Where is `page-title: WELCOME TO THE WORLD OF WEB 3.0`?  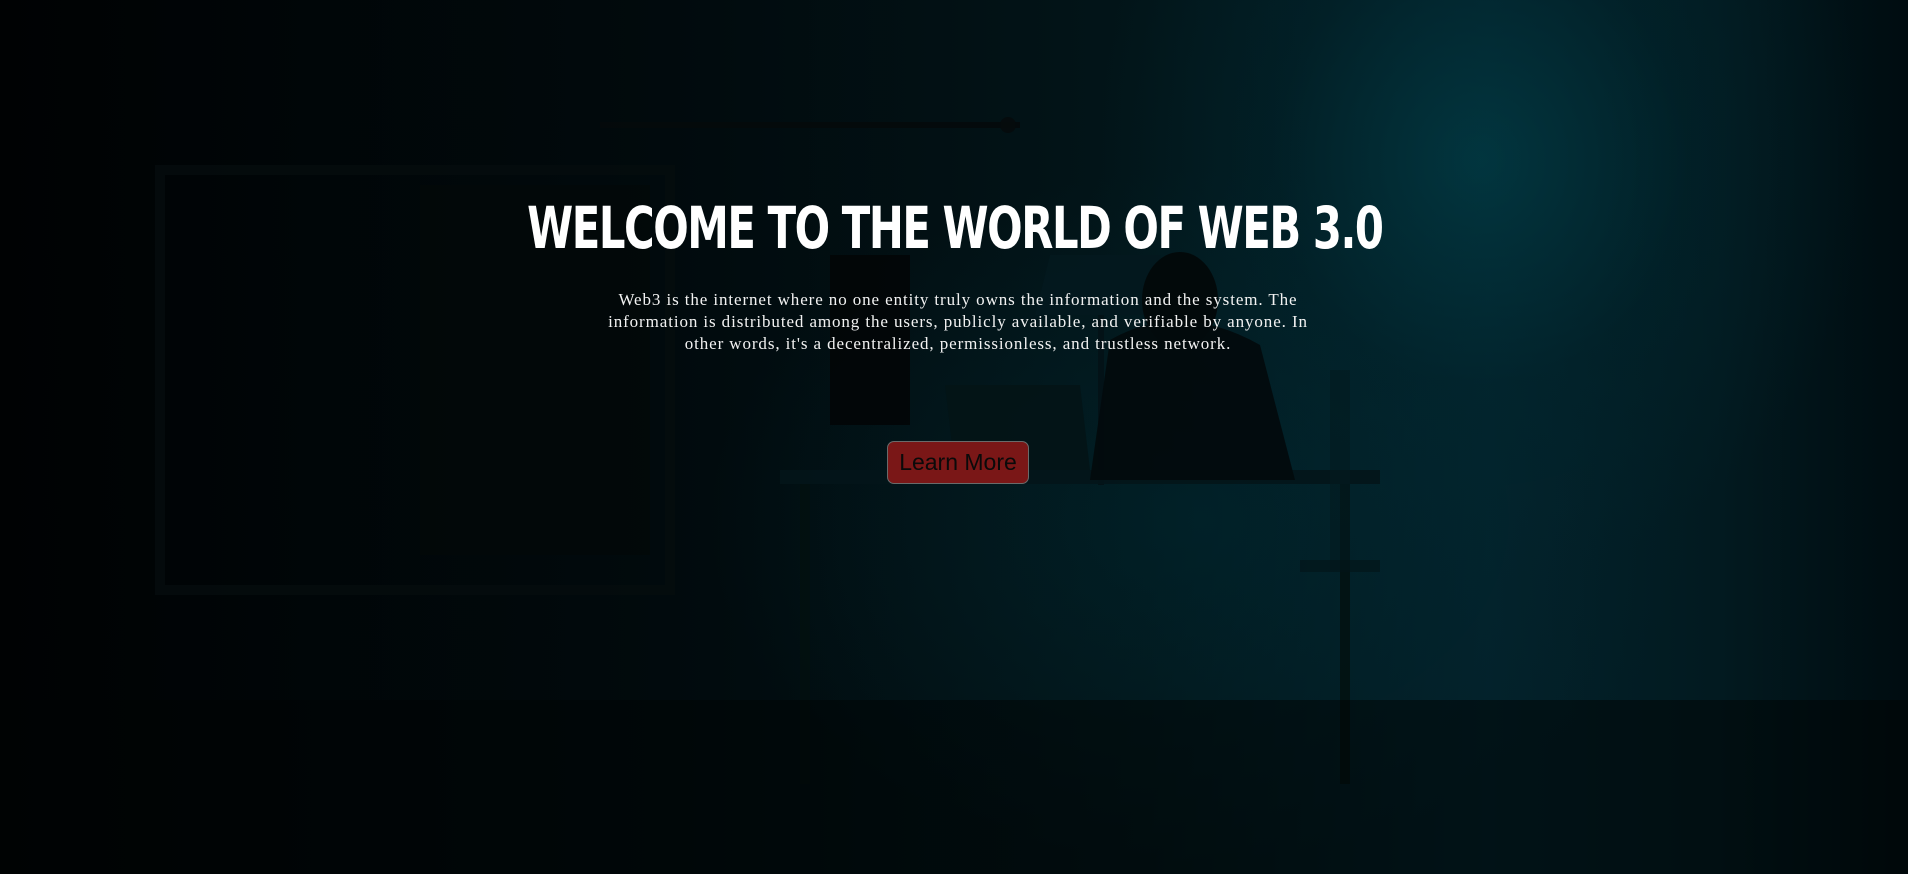
page-title: WELCOME TO THE WORLD OF WEB 3.0 is located at coordinates (955, 228).